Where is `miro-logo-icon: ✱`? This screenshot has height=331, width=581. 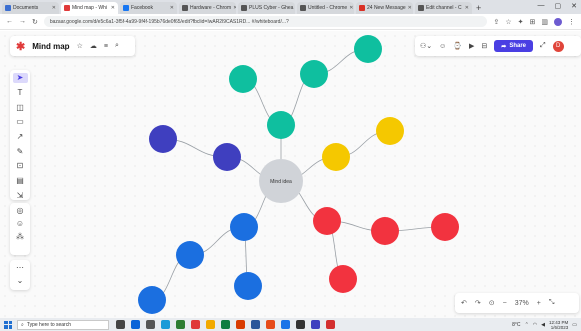 miro-logo-icon: ✱ is located at coordinates (20, 46).